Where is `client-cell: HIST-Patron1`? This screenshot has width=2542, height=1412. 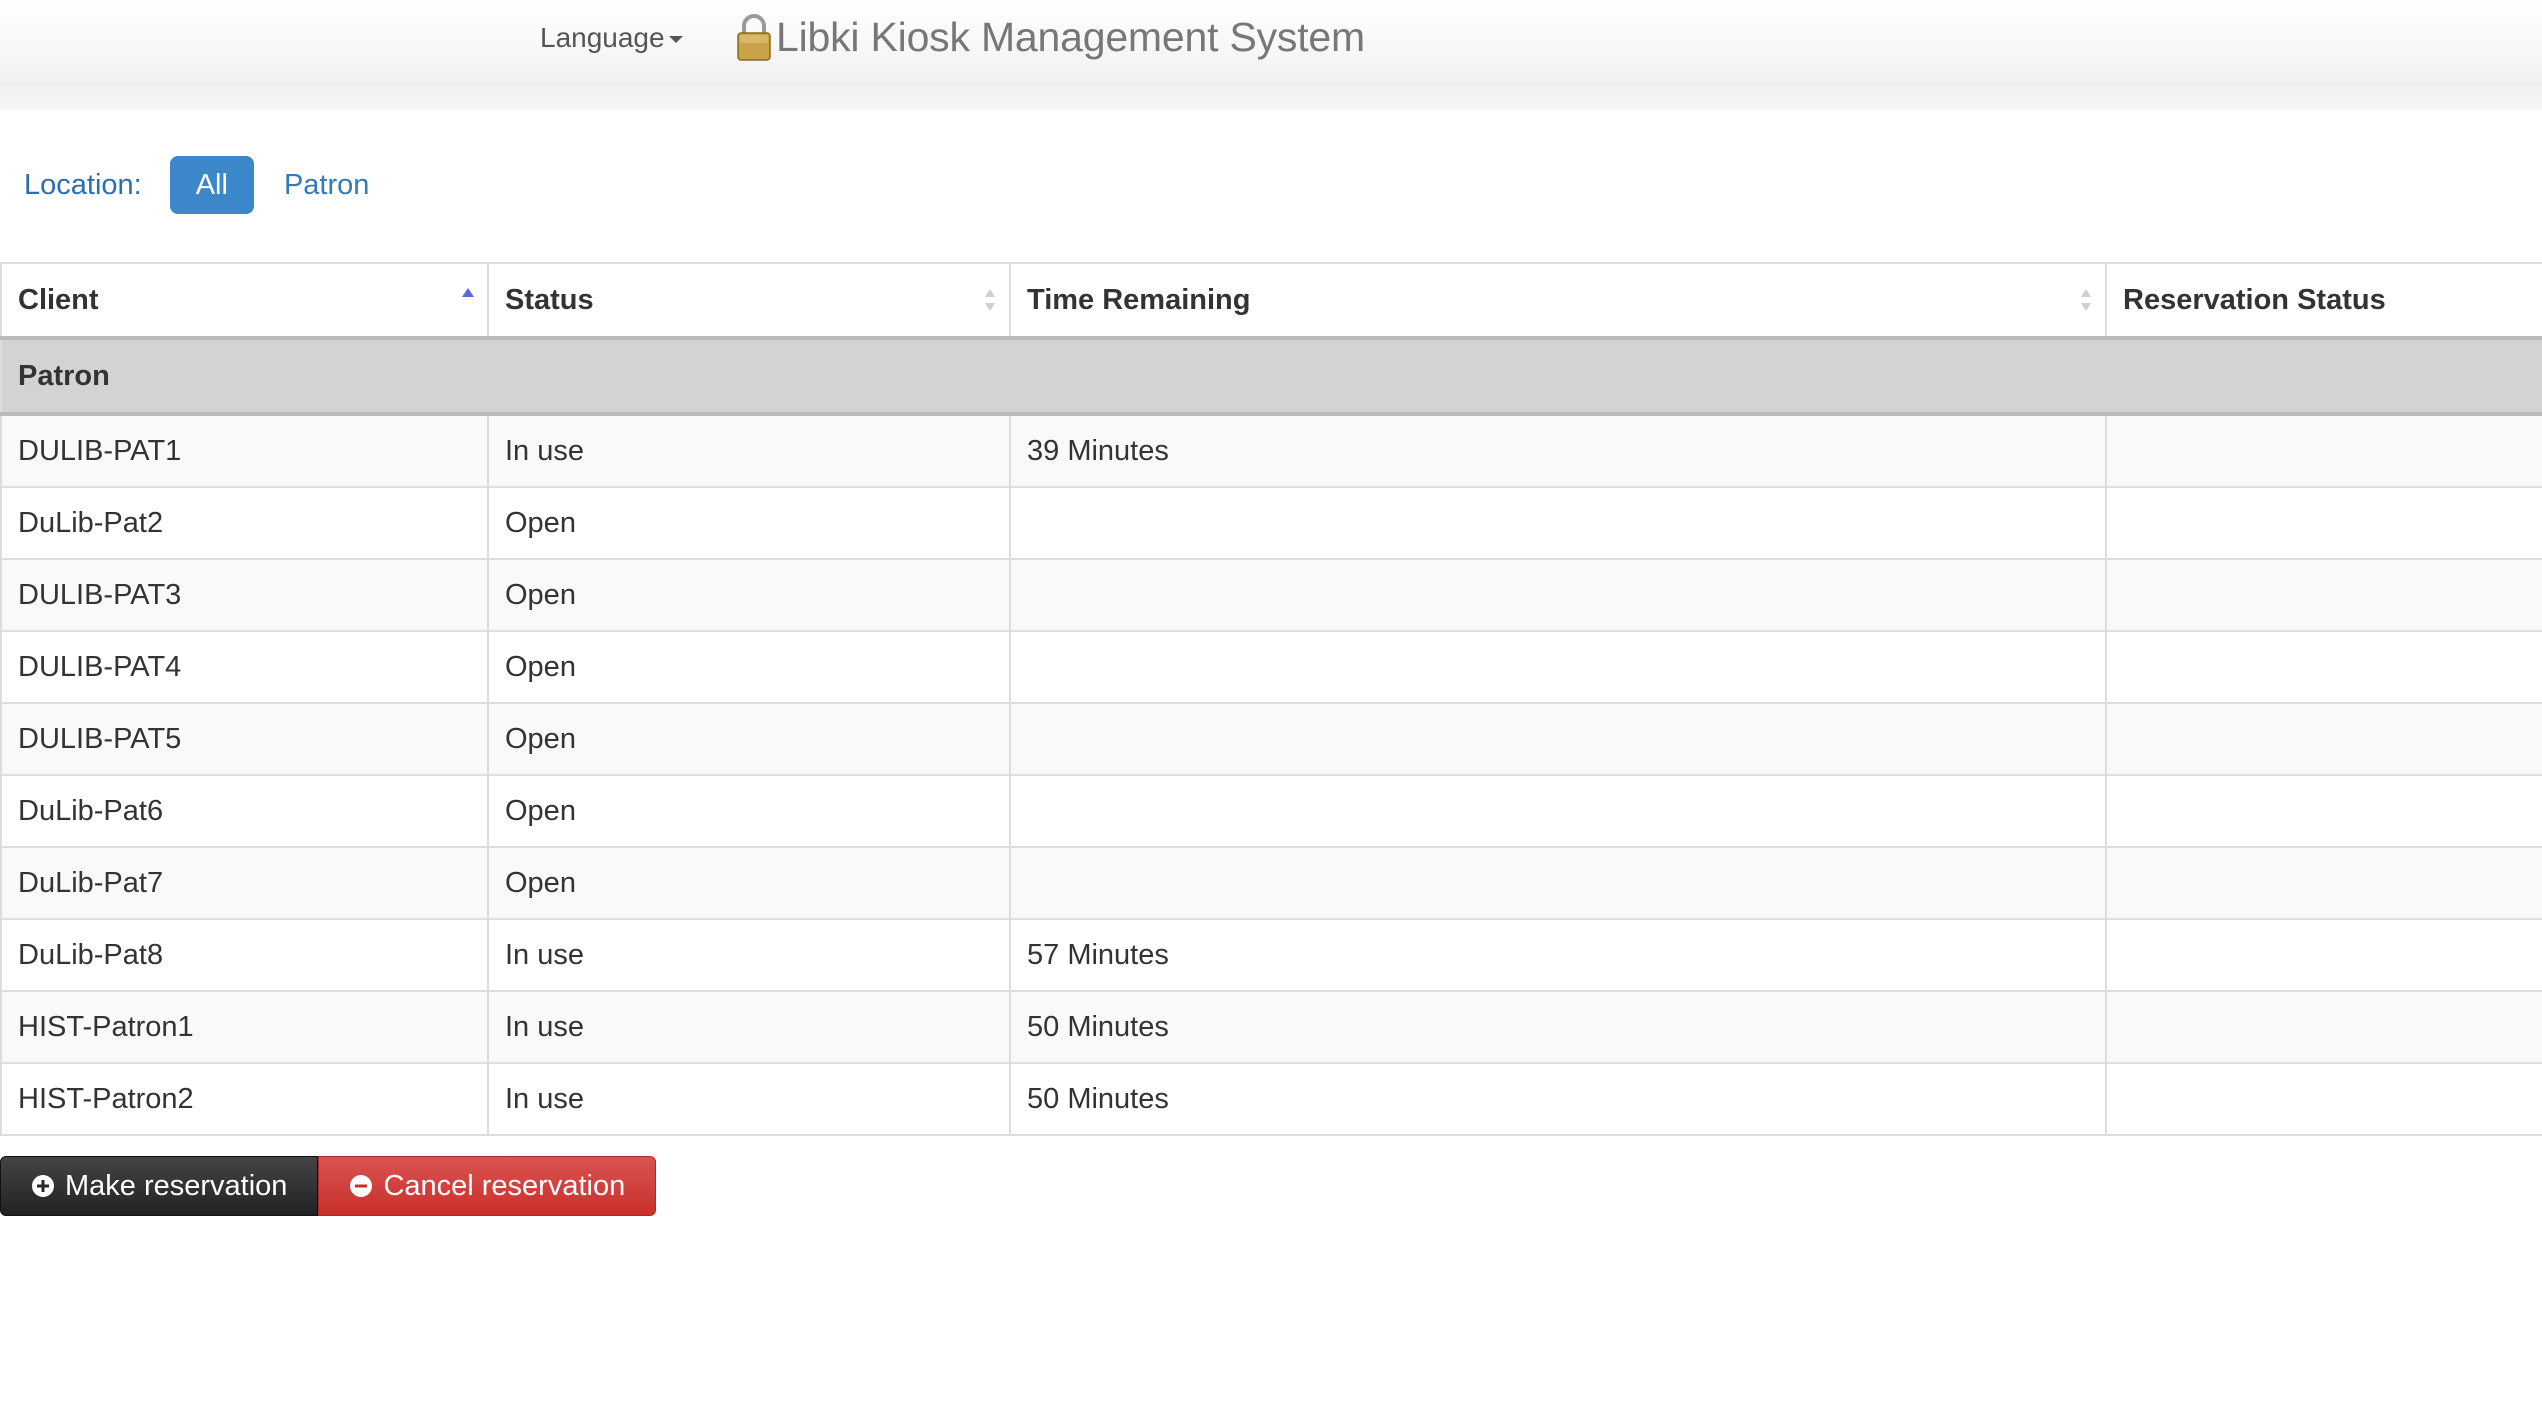
client-cell: HIST-Patron1 is located at coordinates (244, 1027).